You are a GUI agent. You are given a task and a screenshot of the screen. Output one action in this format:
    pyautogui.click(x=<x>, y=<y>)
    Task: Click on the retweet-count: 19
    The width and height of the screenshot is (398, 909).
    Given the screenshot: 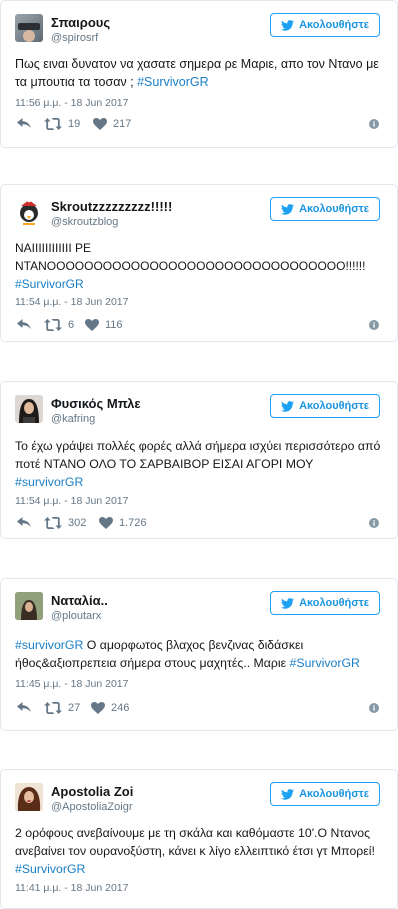 What is the action you would take?
    pyautogui.click(x=74, y=124)
    